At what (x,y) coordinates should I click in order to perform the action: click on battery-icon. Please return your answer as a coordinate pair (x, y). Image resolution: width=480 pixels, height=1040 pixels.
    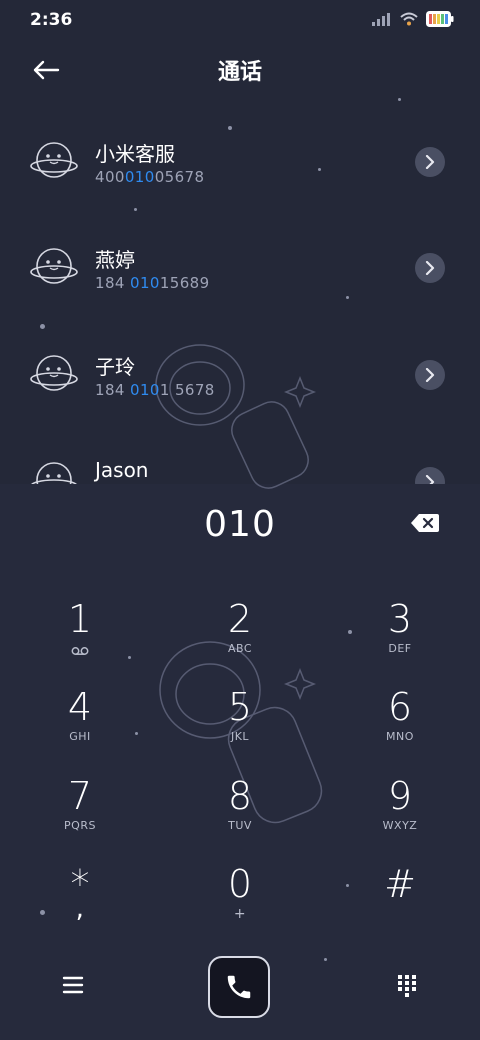
    Looking at the image, I should click on (440, 19).